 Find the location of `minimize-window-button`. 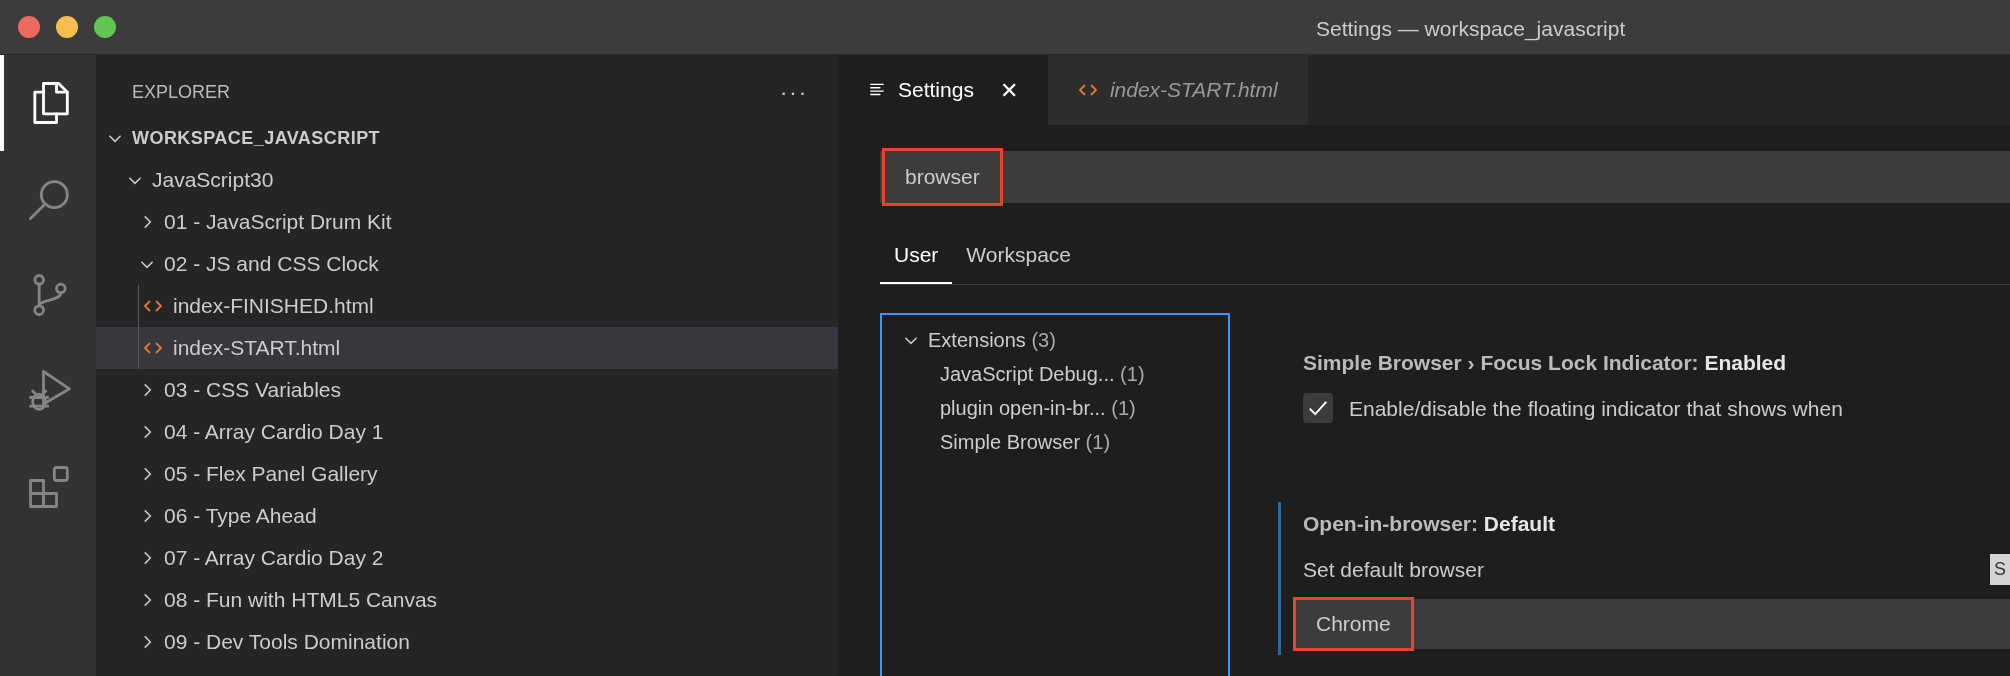

minimize-window-button is located at coordinates (67, 27).